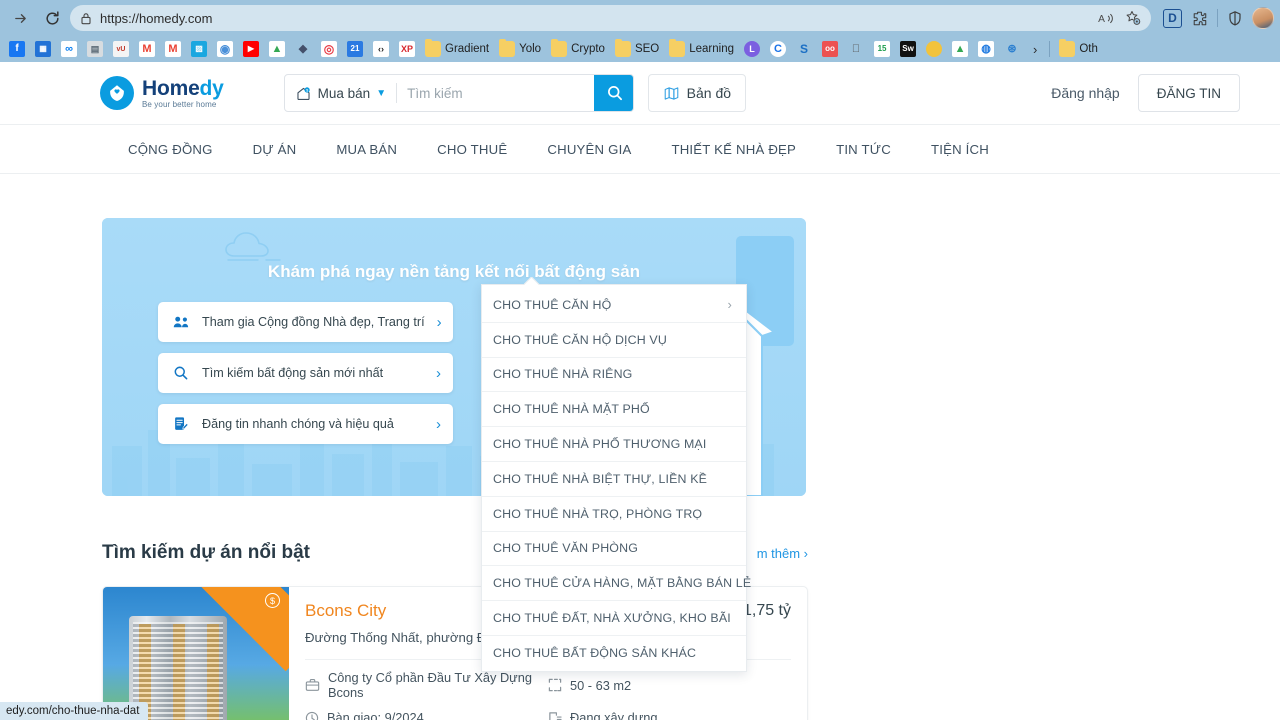  I want to click on bookmark-item: XP, so click(407, 49).